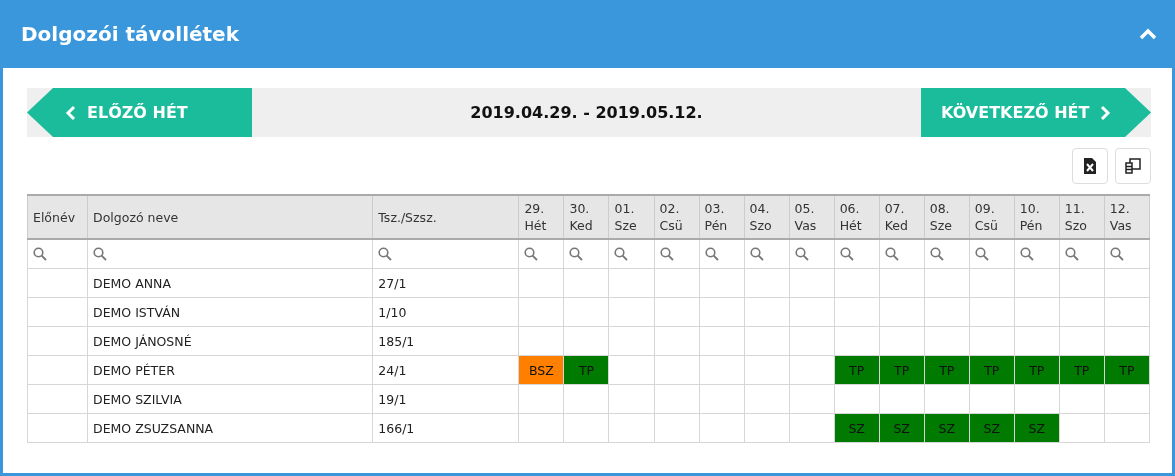 This screenshot has height=476, width=1175. Describe the element at coordinates (130, 34) in the screenshot. I see `panel-title: Dolgozói távollétek` at that location.